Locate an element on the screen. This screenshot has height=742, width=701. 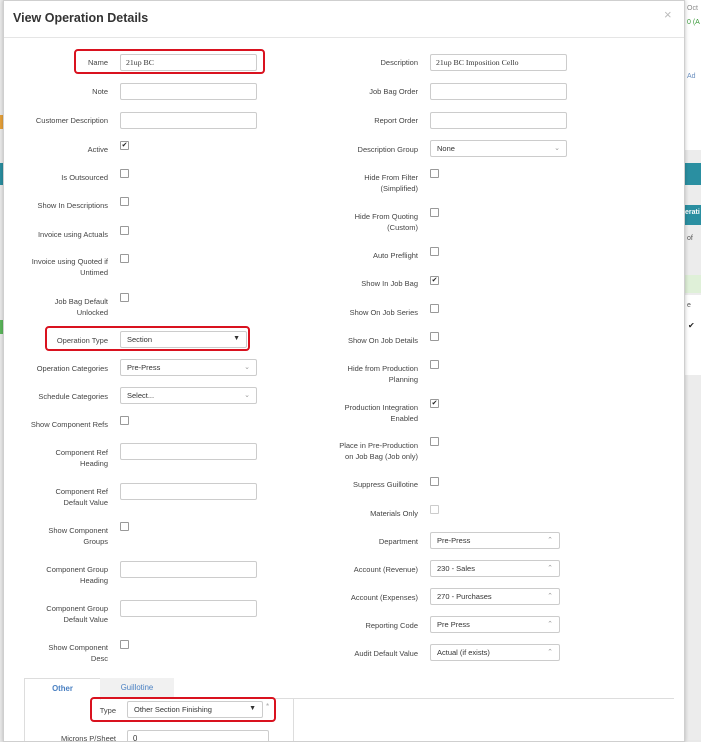
component-group-heading-label: Component Group is located at coordinates (77, 569).